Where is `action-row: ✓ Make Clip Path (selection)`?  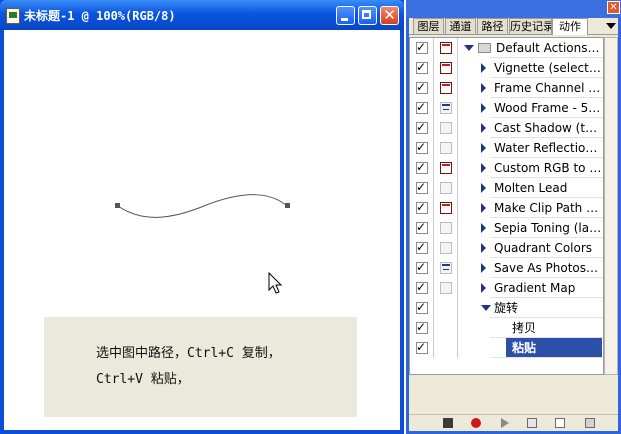 action-row: ✓ Make Clip Path (selection) is located at coordinates (506, 208).